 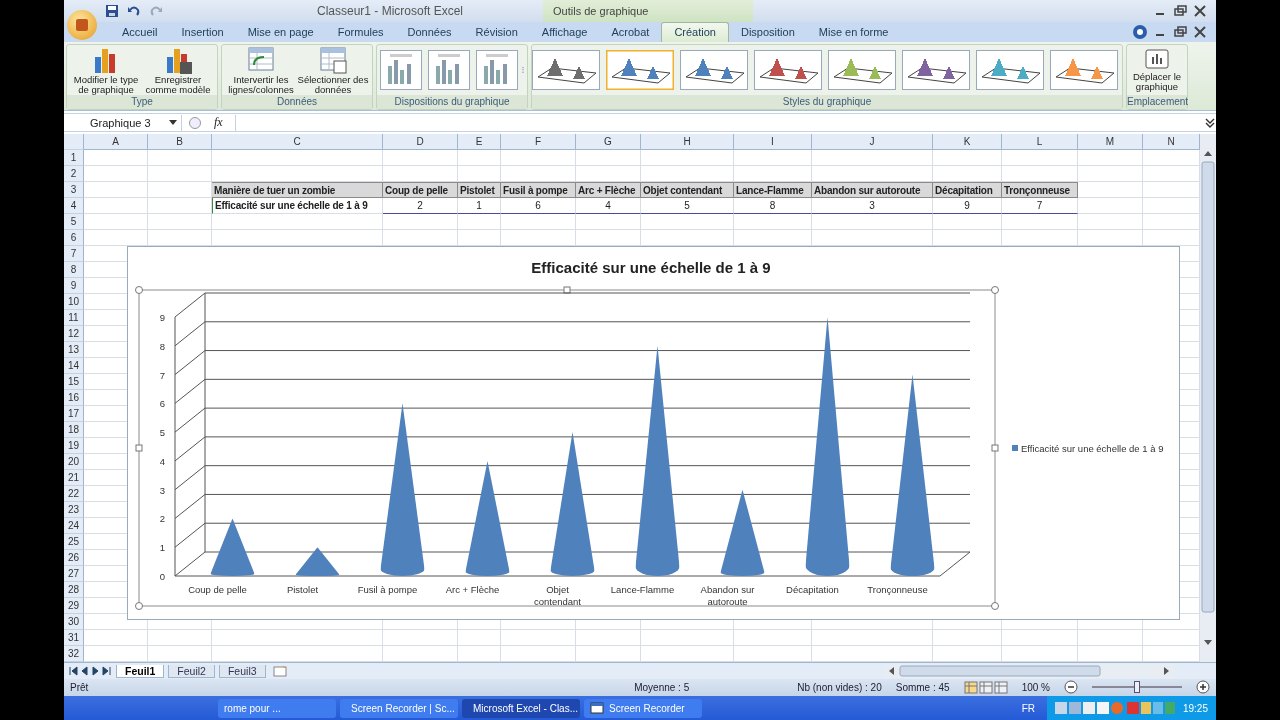 I want to click on row-header: 22, so click(x=74, y=494).